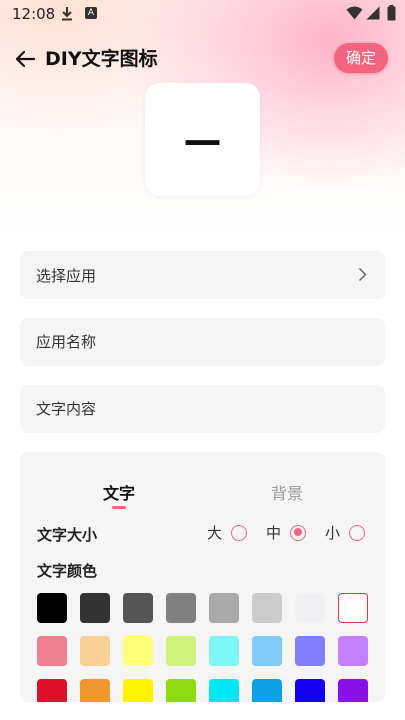 Image resolution: width=405 pixels, height=720 pixels. What do you see at coordinates (119, 507) in the screenshot?
I see `tab-indicator` at bounding box center [119, 507].